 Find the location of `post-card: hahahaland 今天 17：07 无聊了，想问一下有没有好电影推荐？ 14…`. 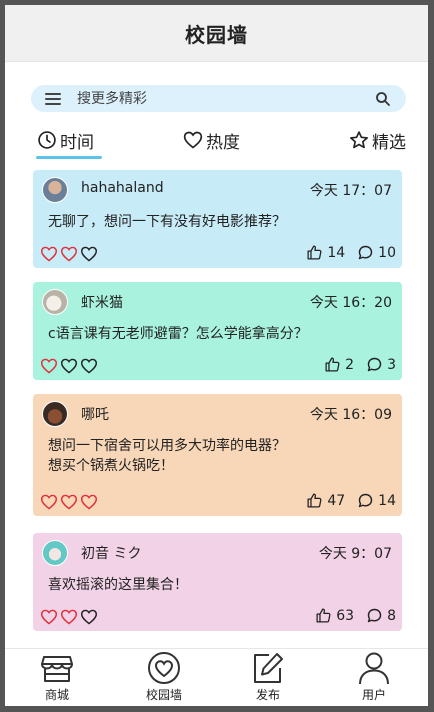

post-card: hahahaland 今天 17：07 无聊了，想问一下有没有好电影推荐？ 14… is located at coordinates (217, 219).